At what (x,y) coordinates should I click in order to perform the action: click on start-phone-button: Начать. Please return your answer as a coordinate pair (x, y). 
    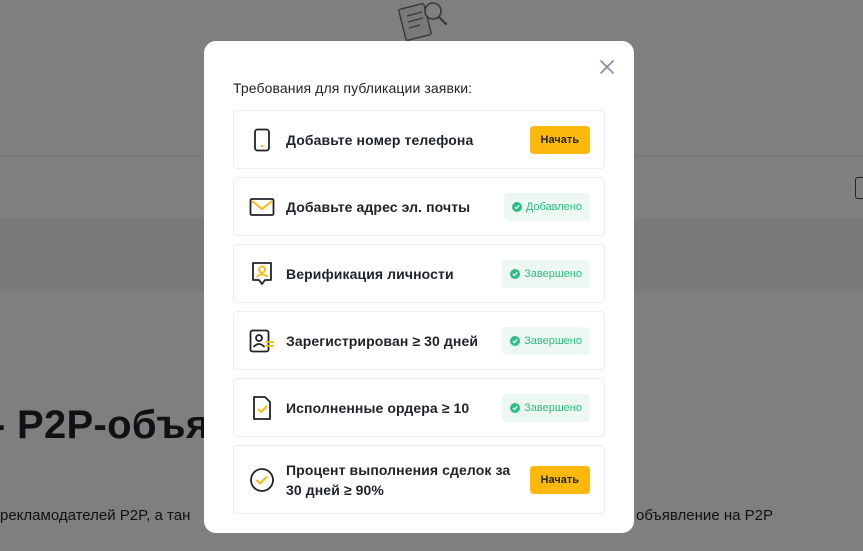
    Looking at the image, I should click on (559, 139).